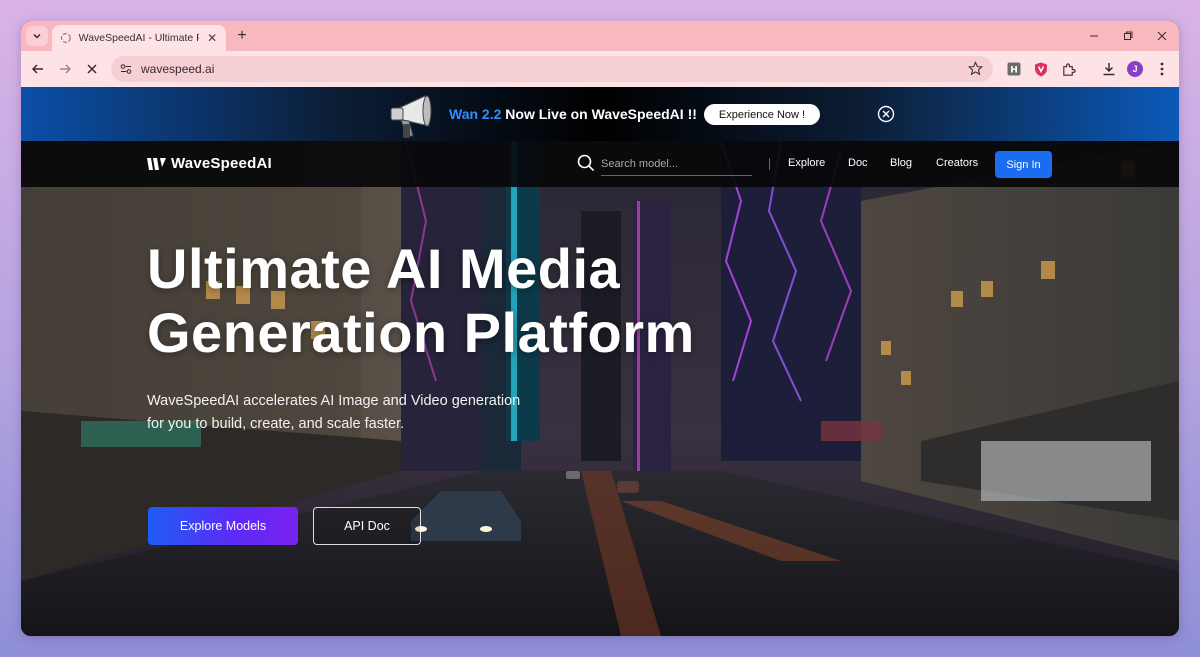 The width and height of the screenshot is (1200, 657). I want to click on site-logo: WaveSpeedAI, so click(209, 163).